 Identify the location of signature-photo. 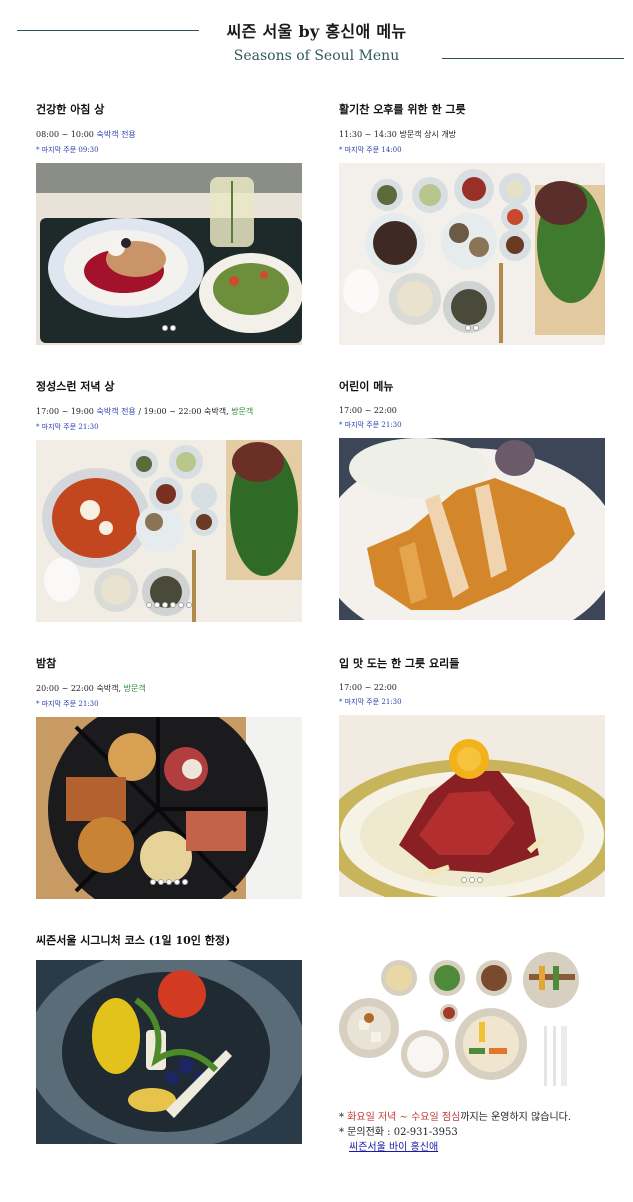
(169, 1052).